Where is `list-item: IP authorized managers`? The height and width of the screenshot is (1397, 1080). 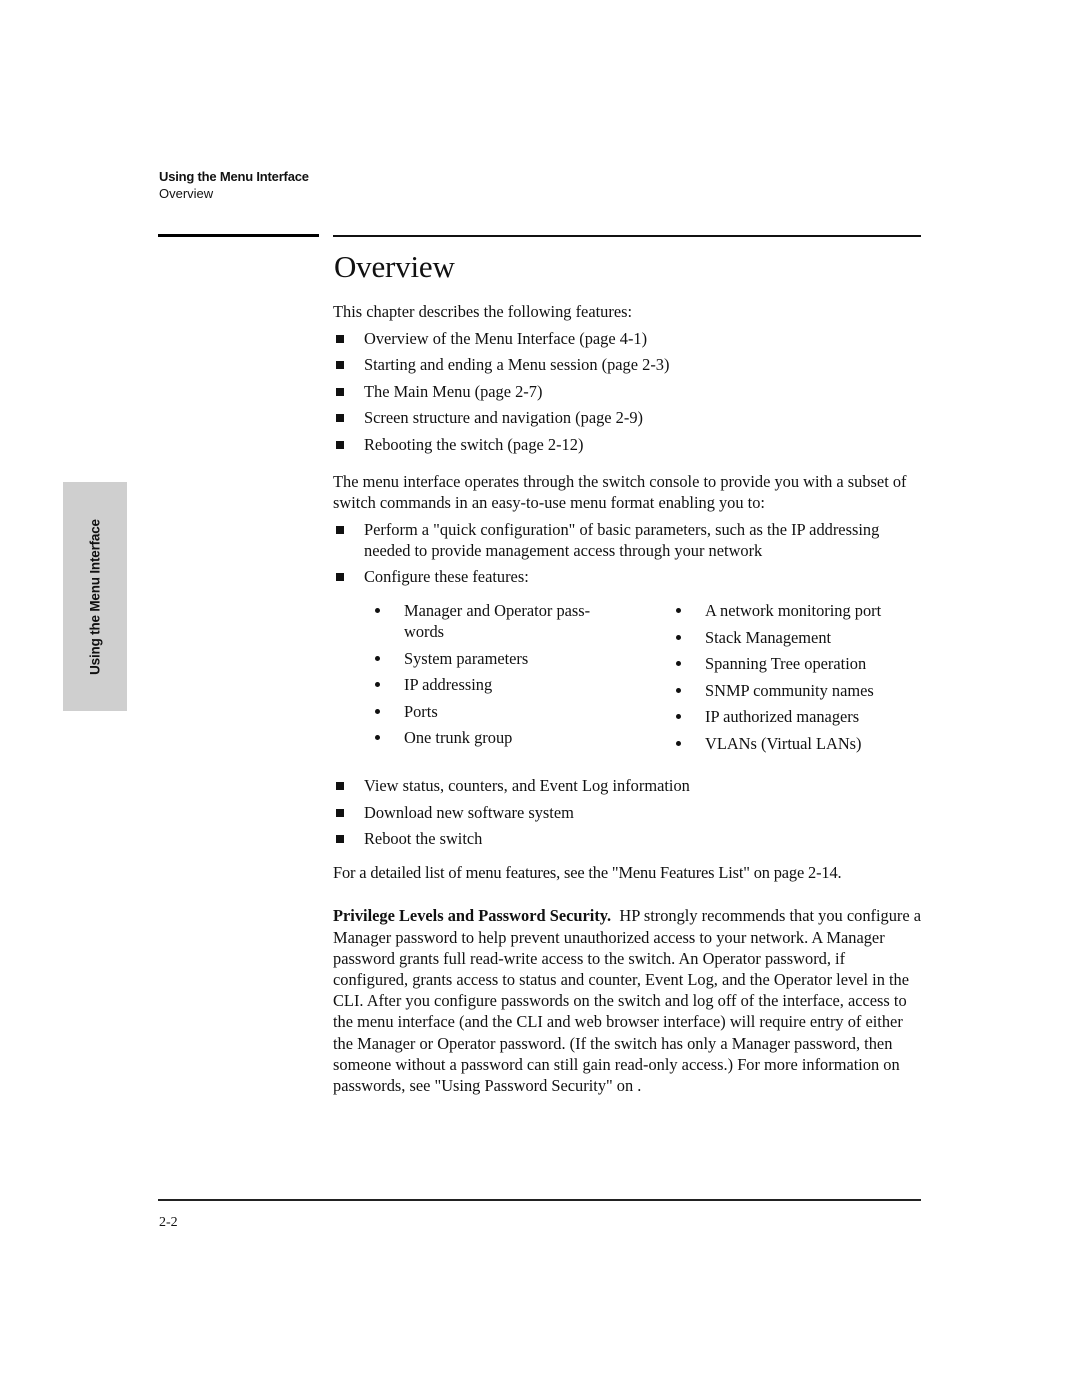 list-item: IP authorized managers is located at coordinates (776, 716).